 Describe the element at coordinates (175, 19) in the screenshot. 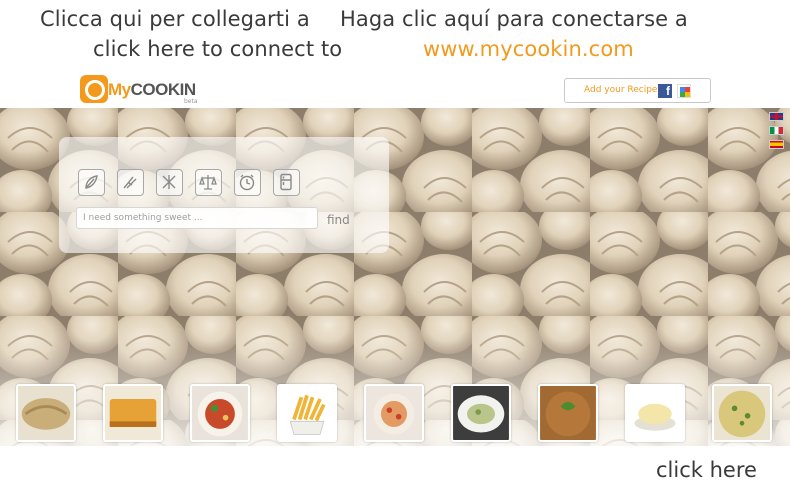

I see `italian-connect-message: Clicca qui per collegarti a` at that location.